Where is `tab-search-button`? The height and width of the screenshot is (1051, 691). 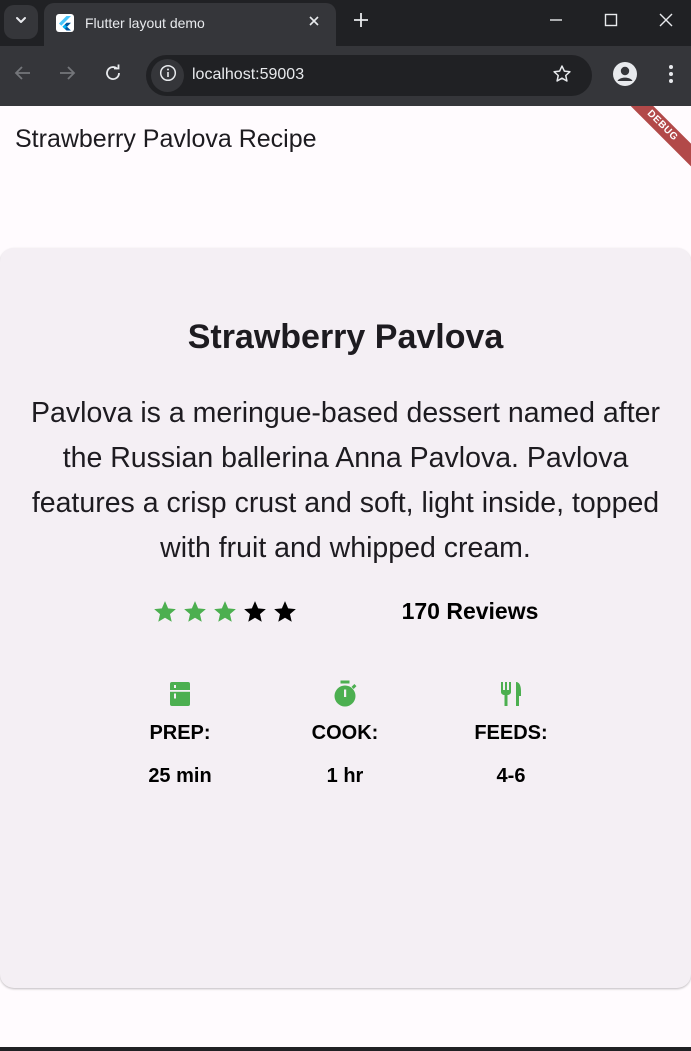
tab-search-button is located at coordinates (21, 22).